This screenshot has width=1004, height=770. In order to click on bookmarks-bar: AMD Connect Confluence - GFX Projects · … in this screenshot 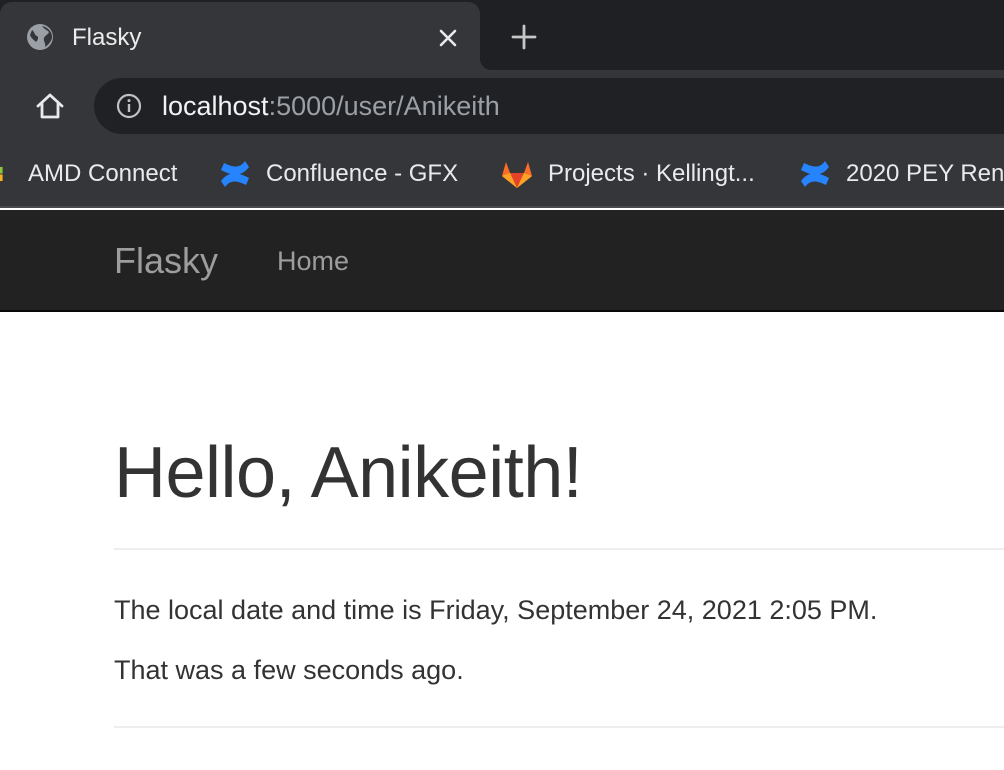, I will do `click(502, 175)`.